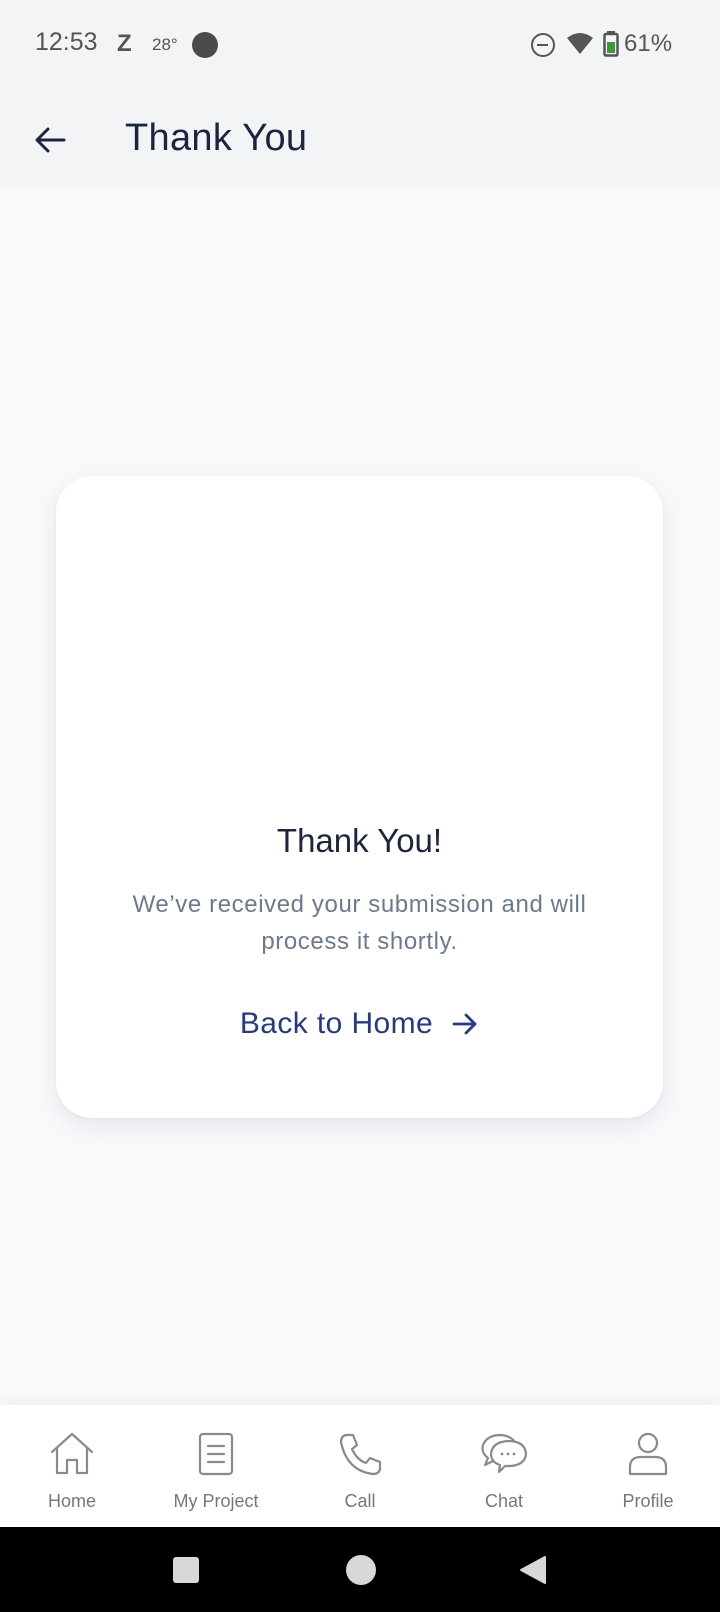 This screenshot has width=720, height=1612. I want to click on phone-icon, so click(360, 1454).